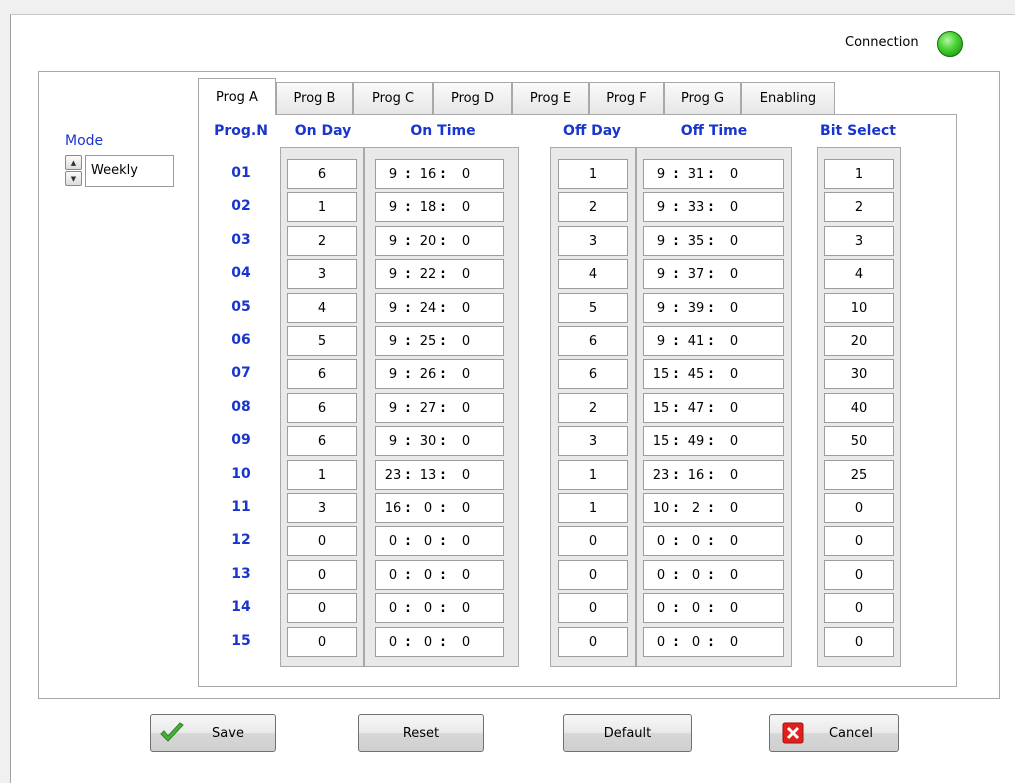 This screenshot has width=1015, height=783. What do you see at coordinates (593, 308) in the screenshot?
I see `off-day-field: 5` at bounding box center [593, 308].